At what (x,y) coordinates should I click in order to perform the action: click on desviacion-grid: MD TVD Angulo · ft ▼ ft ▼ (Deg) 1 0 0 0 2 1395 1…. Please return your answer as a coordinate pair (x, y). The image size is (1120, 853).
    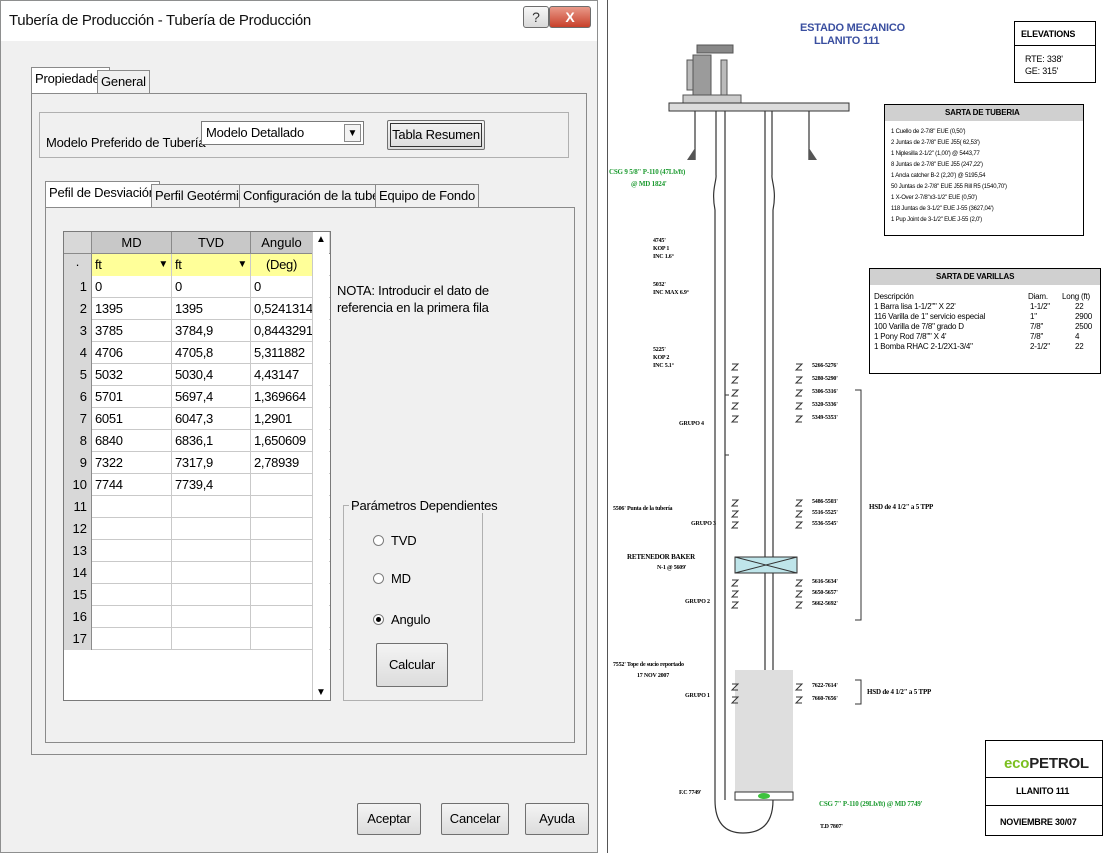
    Looking at the image, I should click on (197, 466).